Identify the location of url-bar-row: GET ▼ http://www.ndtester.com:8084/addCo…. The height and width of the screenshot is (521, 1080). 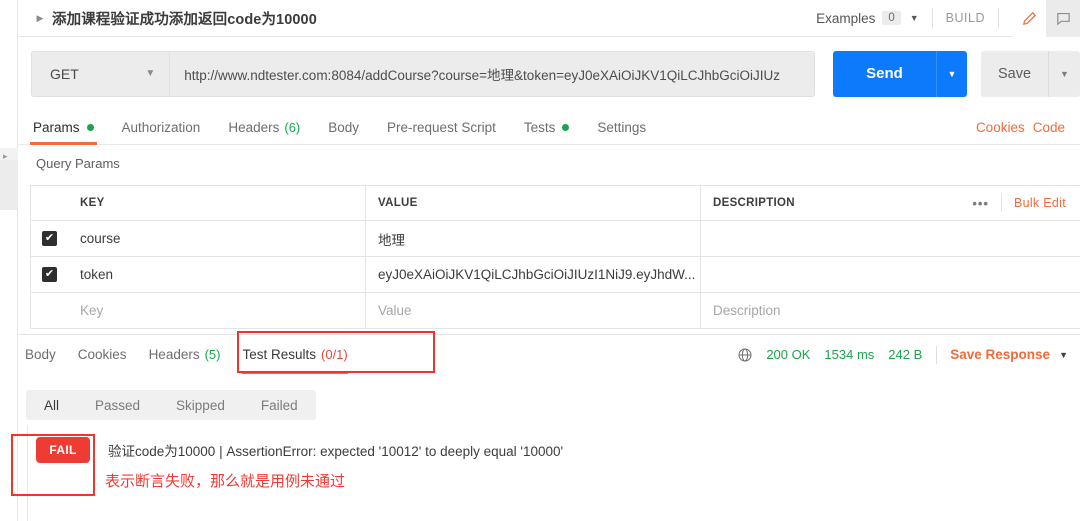
(549, 73).